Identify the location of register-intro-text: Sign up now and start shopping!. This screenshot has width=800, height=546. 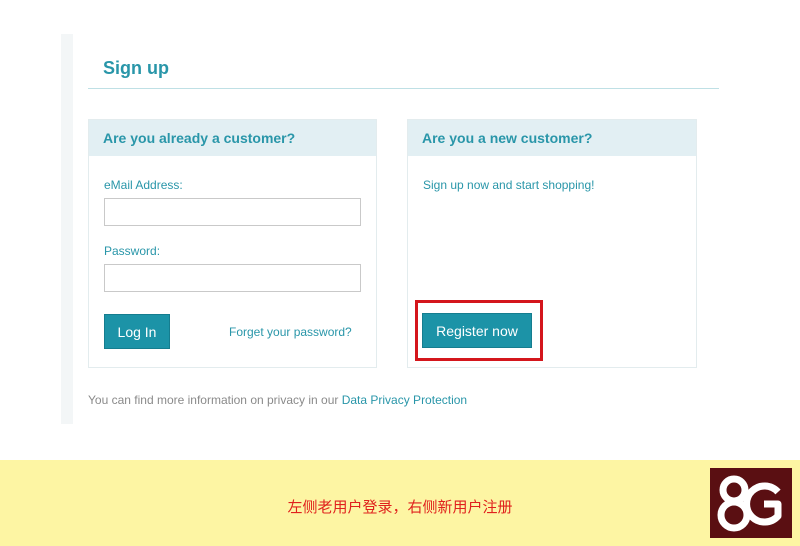
(509, 185).